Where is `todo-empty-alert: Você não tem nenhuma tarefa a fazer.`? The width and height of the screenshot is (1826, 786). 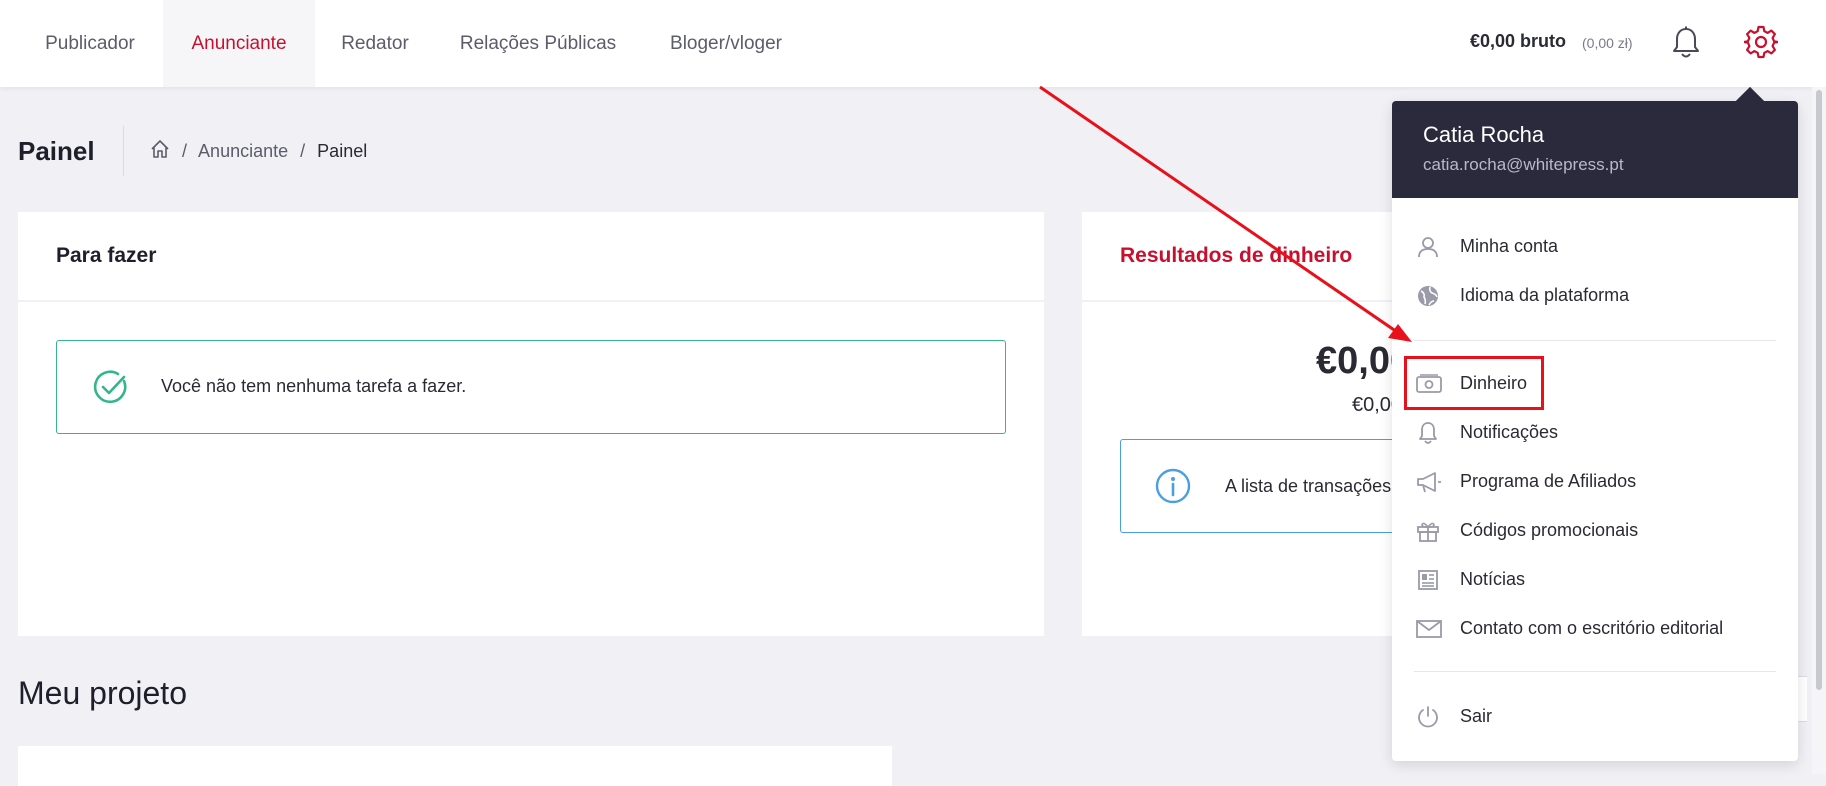 todo-empty-alert: Você não tem nenhuma tarefa a fazer. is located at coordinates (531, 387).